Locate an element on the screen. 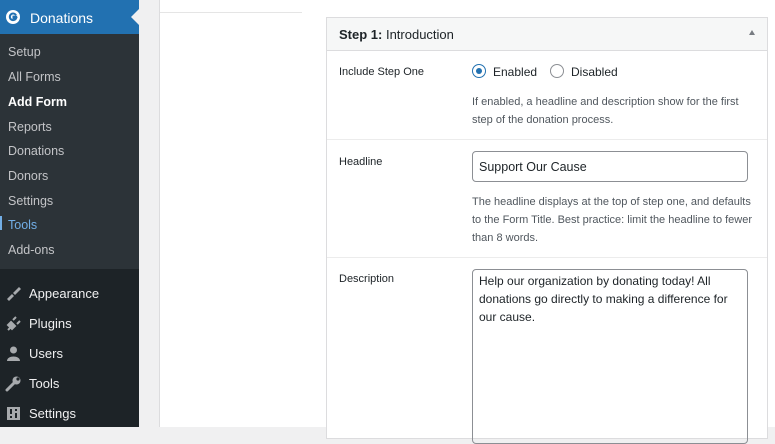  focus-indicator is located at coordinates (1, 223).